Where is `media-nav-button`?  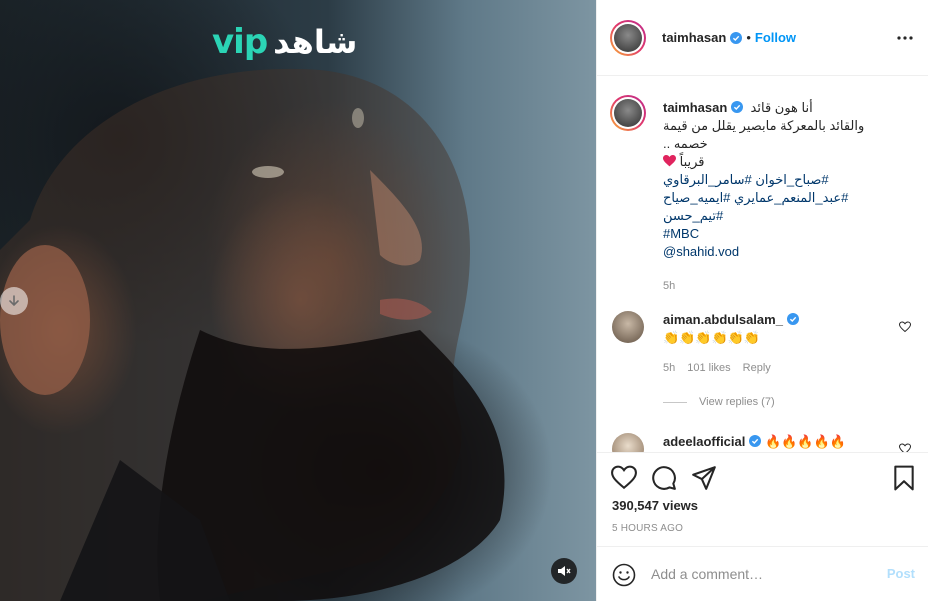
media-nav-button is located at coordinates (14, 301).